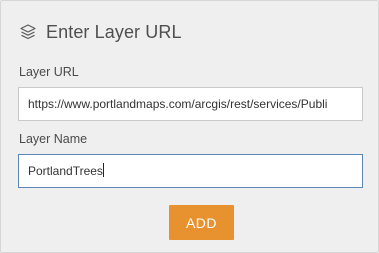 This screenshot has height=253, width=379. I want to click on layers-icon, so click(28, 32).